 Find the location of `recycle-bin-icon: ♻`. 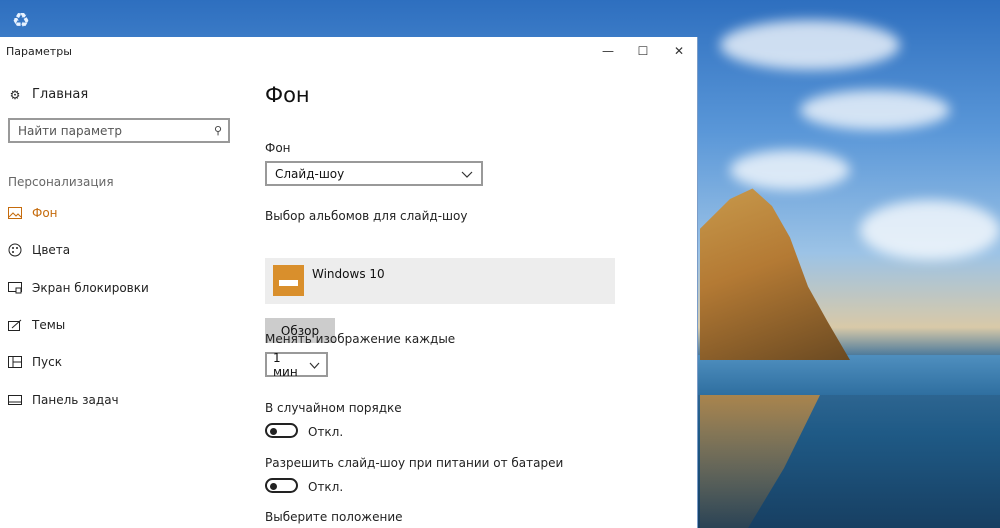

recycle-bin-icon: ♻ is located at coordinates (21, 20).